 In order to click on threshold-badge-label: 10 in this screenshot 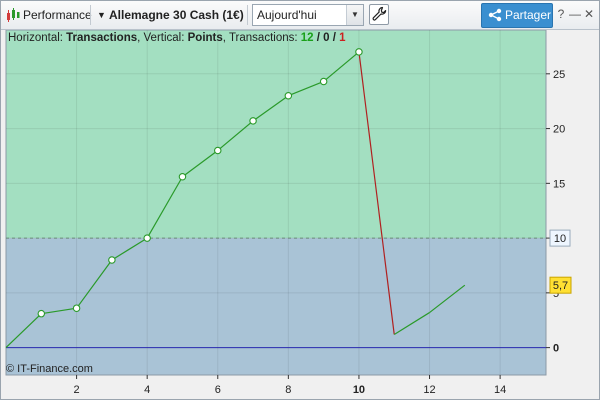, I will do `click(560, 239)`.